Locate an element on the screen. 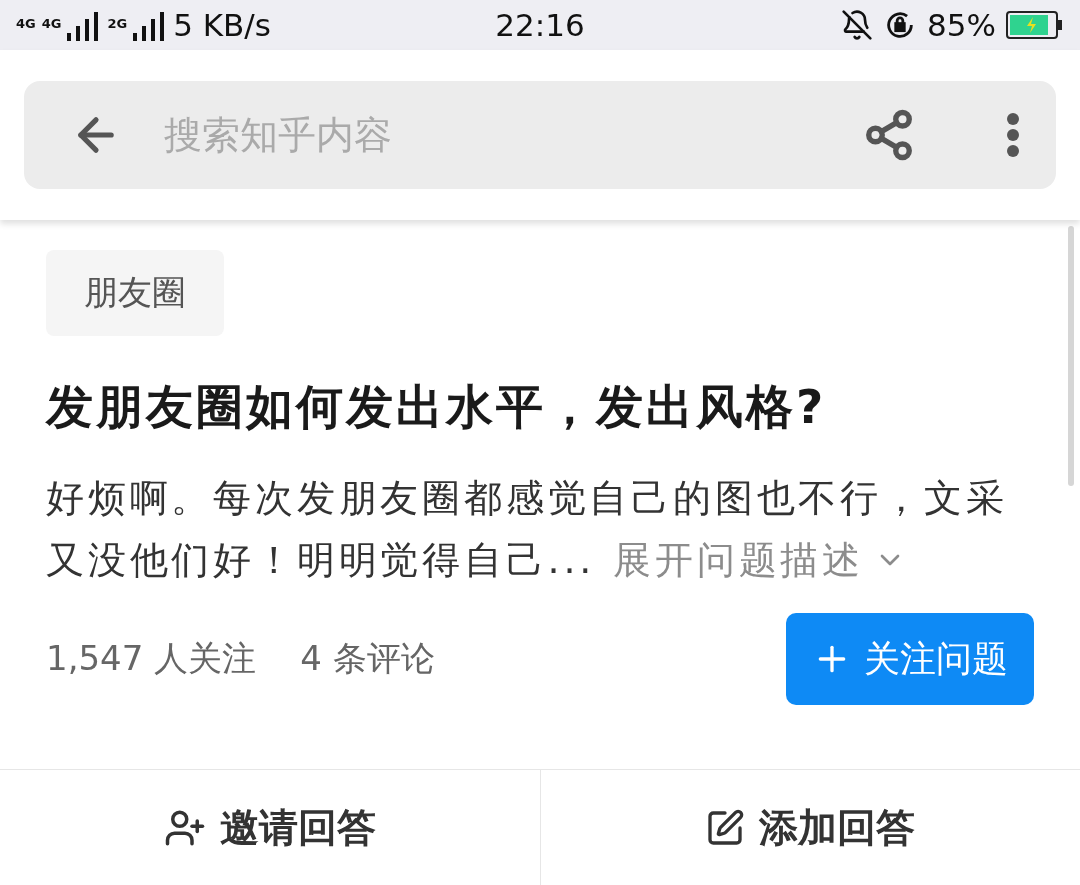 The width and height of the screenshot is (1080, 885). search-field: 搜索知乎内容 is located at coordinates (492, 135).